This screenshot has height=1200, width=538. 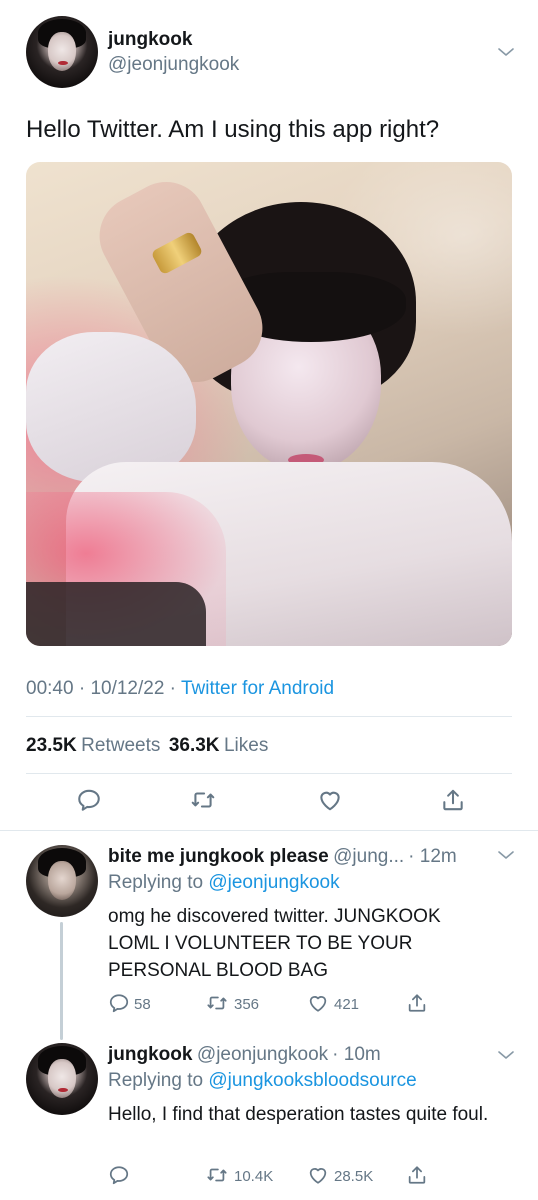 What do you see at coordinates (257, 688) in the screenshot?
I see `tweet-source-link: Twitter for Android` at bounding box center [257, 688].